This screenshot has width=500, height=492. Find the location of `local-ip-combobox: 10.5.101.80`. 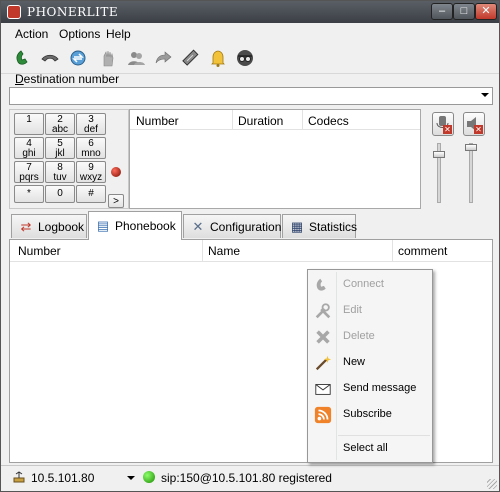

local-ip-combobox: 10.5.101.80 is located at coordinates (73, 478).